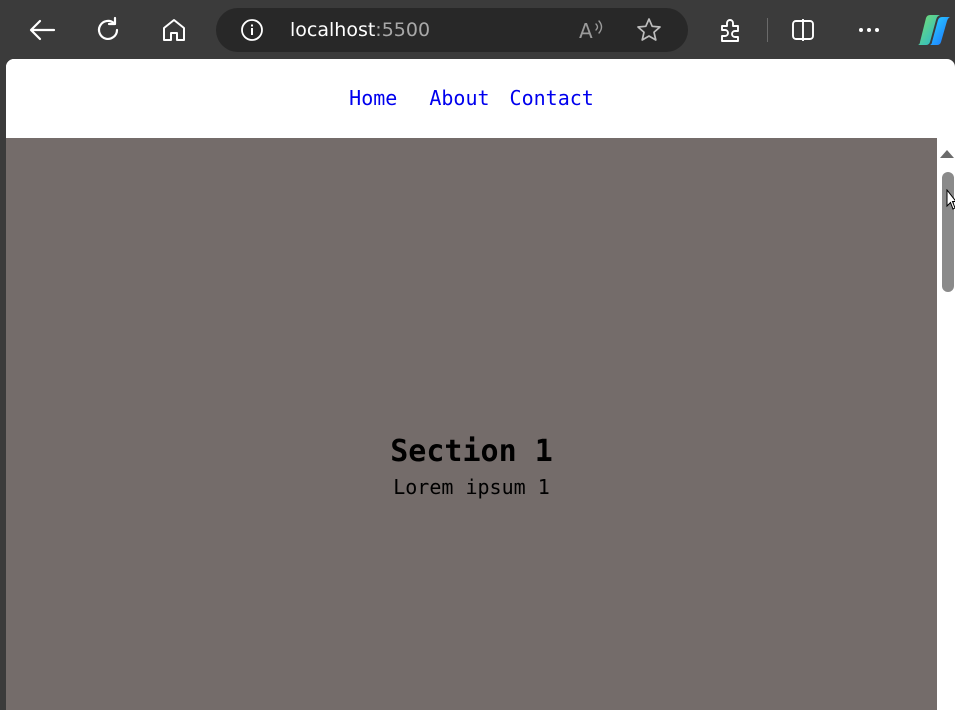  I want to click on nav-link-home: Home, so click(373, 98).